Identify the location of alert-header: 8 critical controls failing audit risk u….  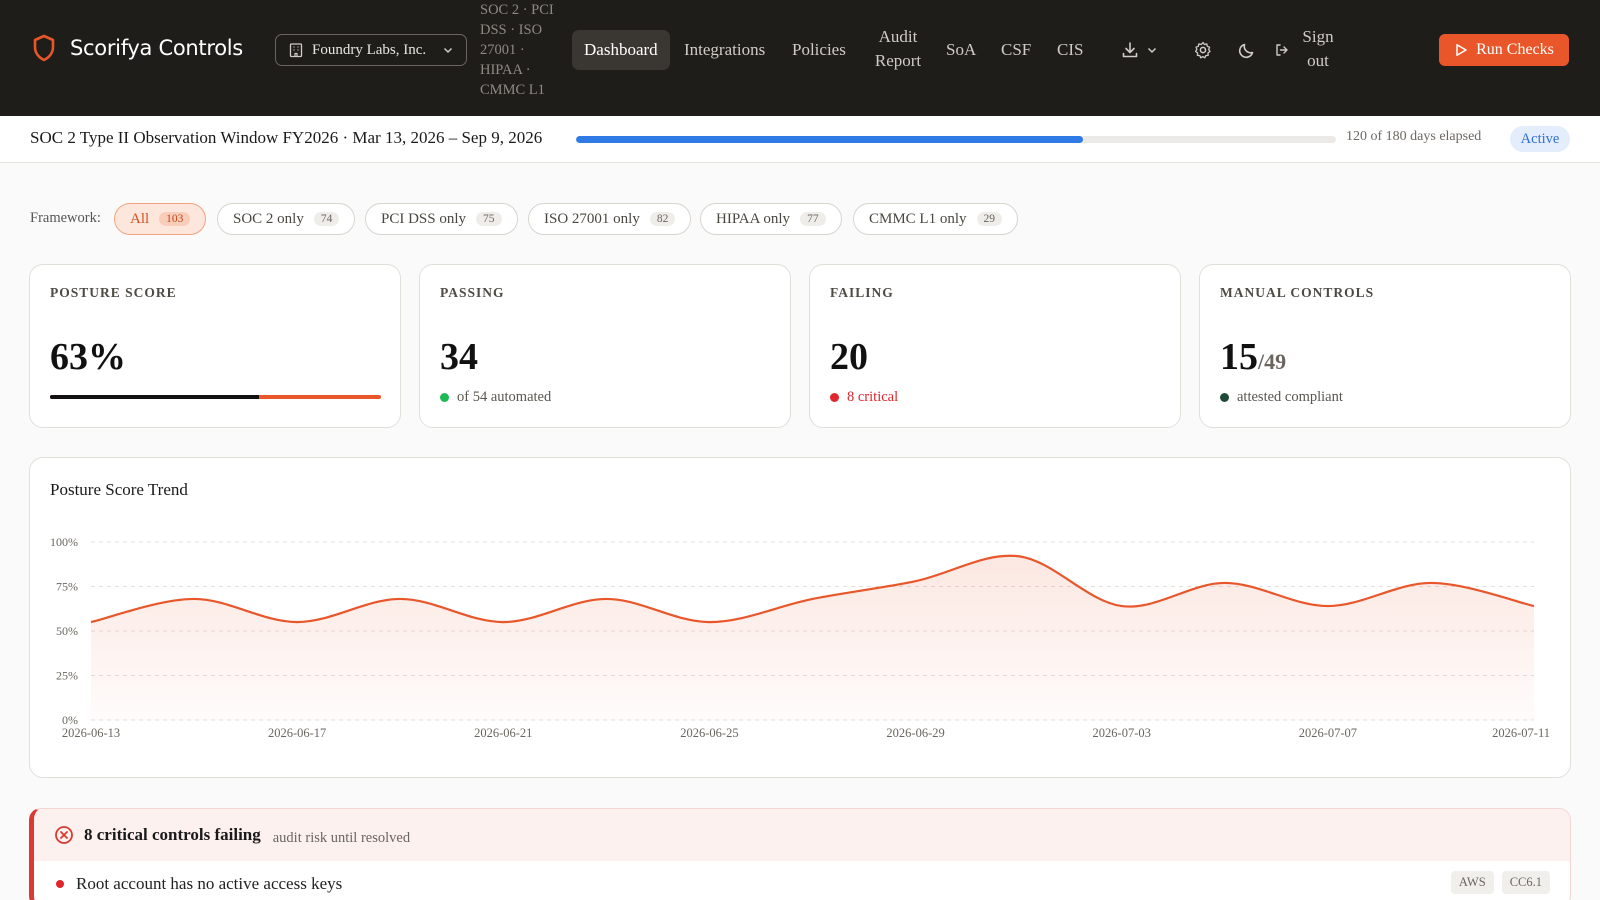
(802, 835).